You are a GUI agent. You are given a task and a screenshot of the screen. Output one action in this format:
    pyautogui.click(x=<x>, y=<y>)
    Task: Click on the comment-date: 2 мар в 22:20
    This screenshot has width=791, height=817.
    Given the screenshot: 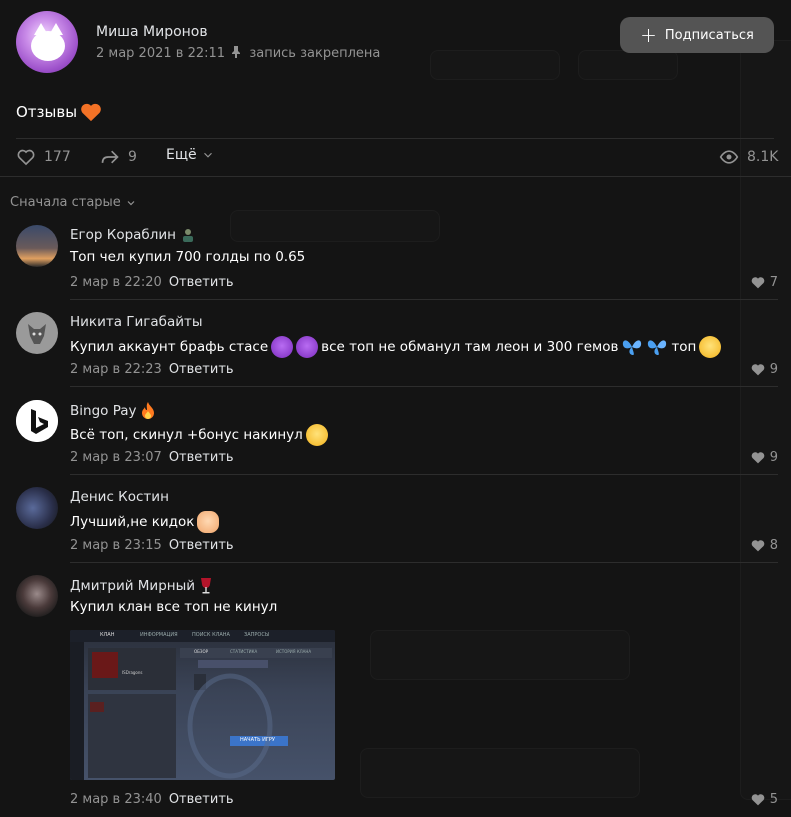 What is the action you would take?
    pyautogui.click(x=116, y=282)
    